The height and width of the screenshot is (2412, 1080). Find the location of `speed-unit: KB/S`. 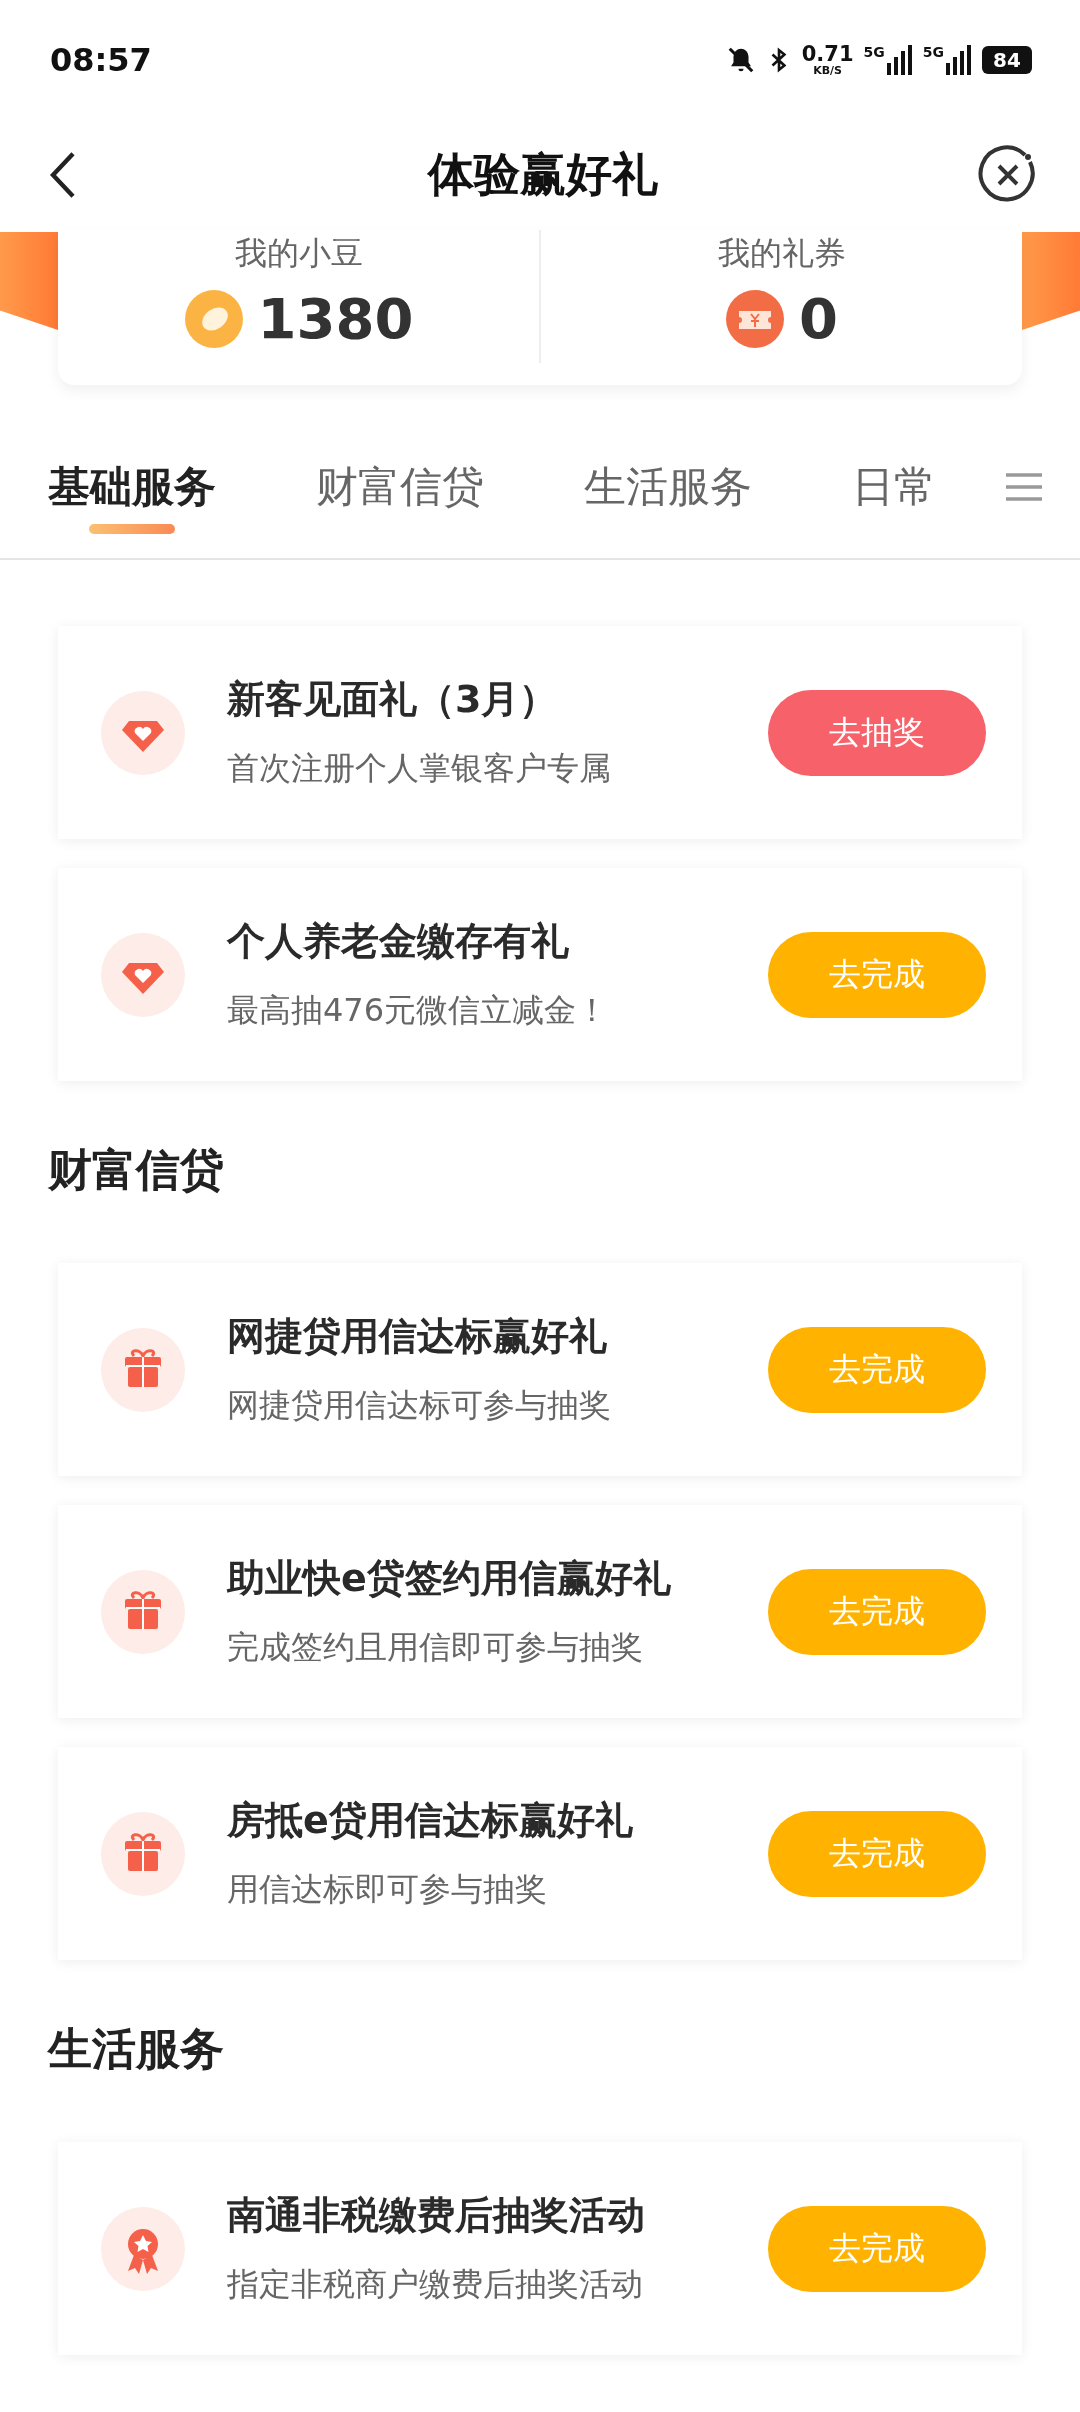

speed-unit: KB/S is located at coordinates (828, 70).